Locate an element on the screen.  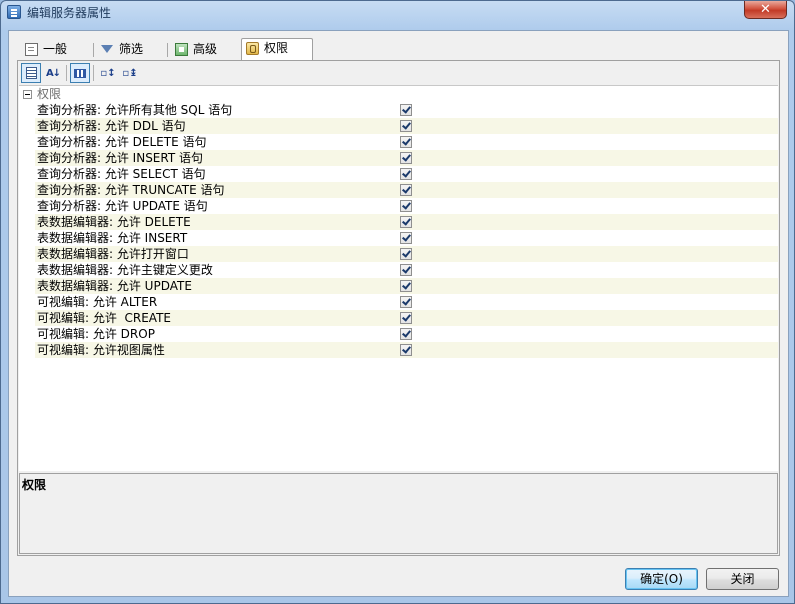
property-name: 可视编辑: 允许 CREATE is located at coordinates (104, 318).